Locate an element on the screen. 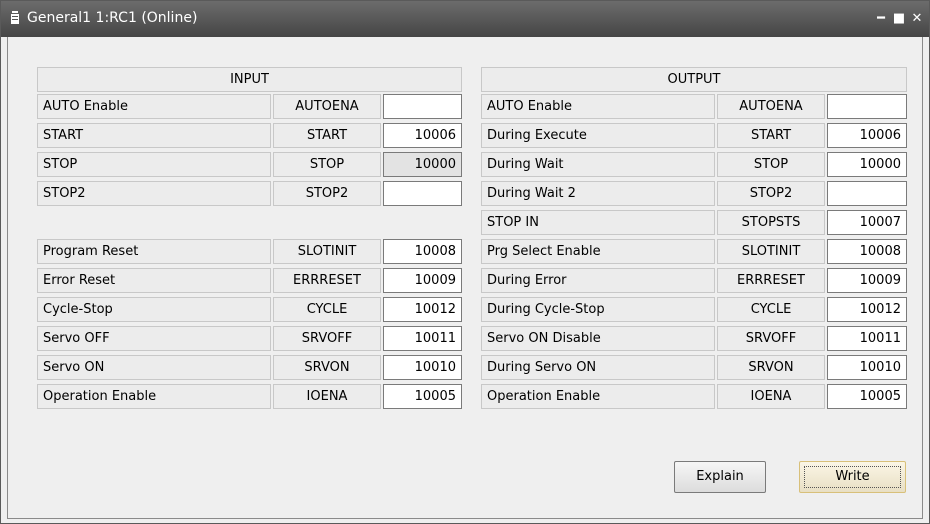 This screenshot has height=524, width=930. input-label-auto-enable: AUTO Enable is located at coordinates (154, 106).